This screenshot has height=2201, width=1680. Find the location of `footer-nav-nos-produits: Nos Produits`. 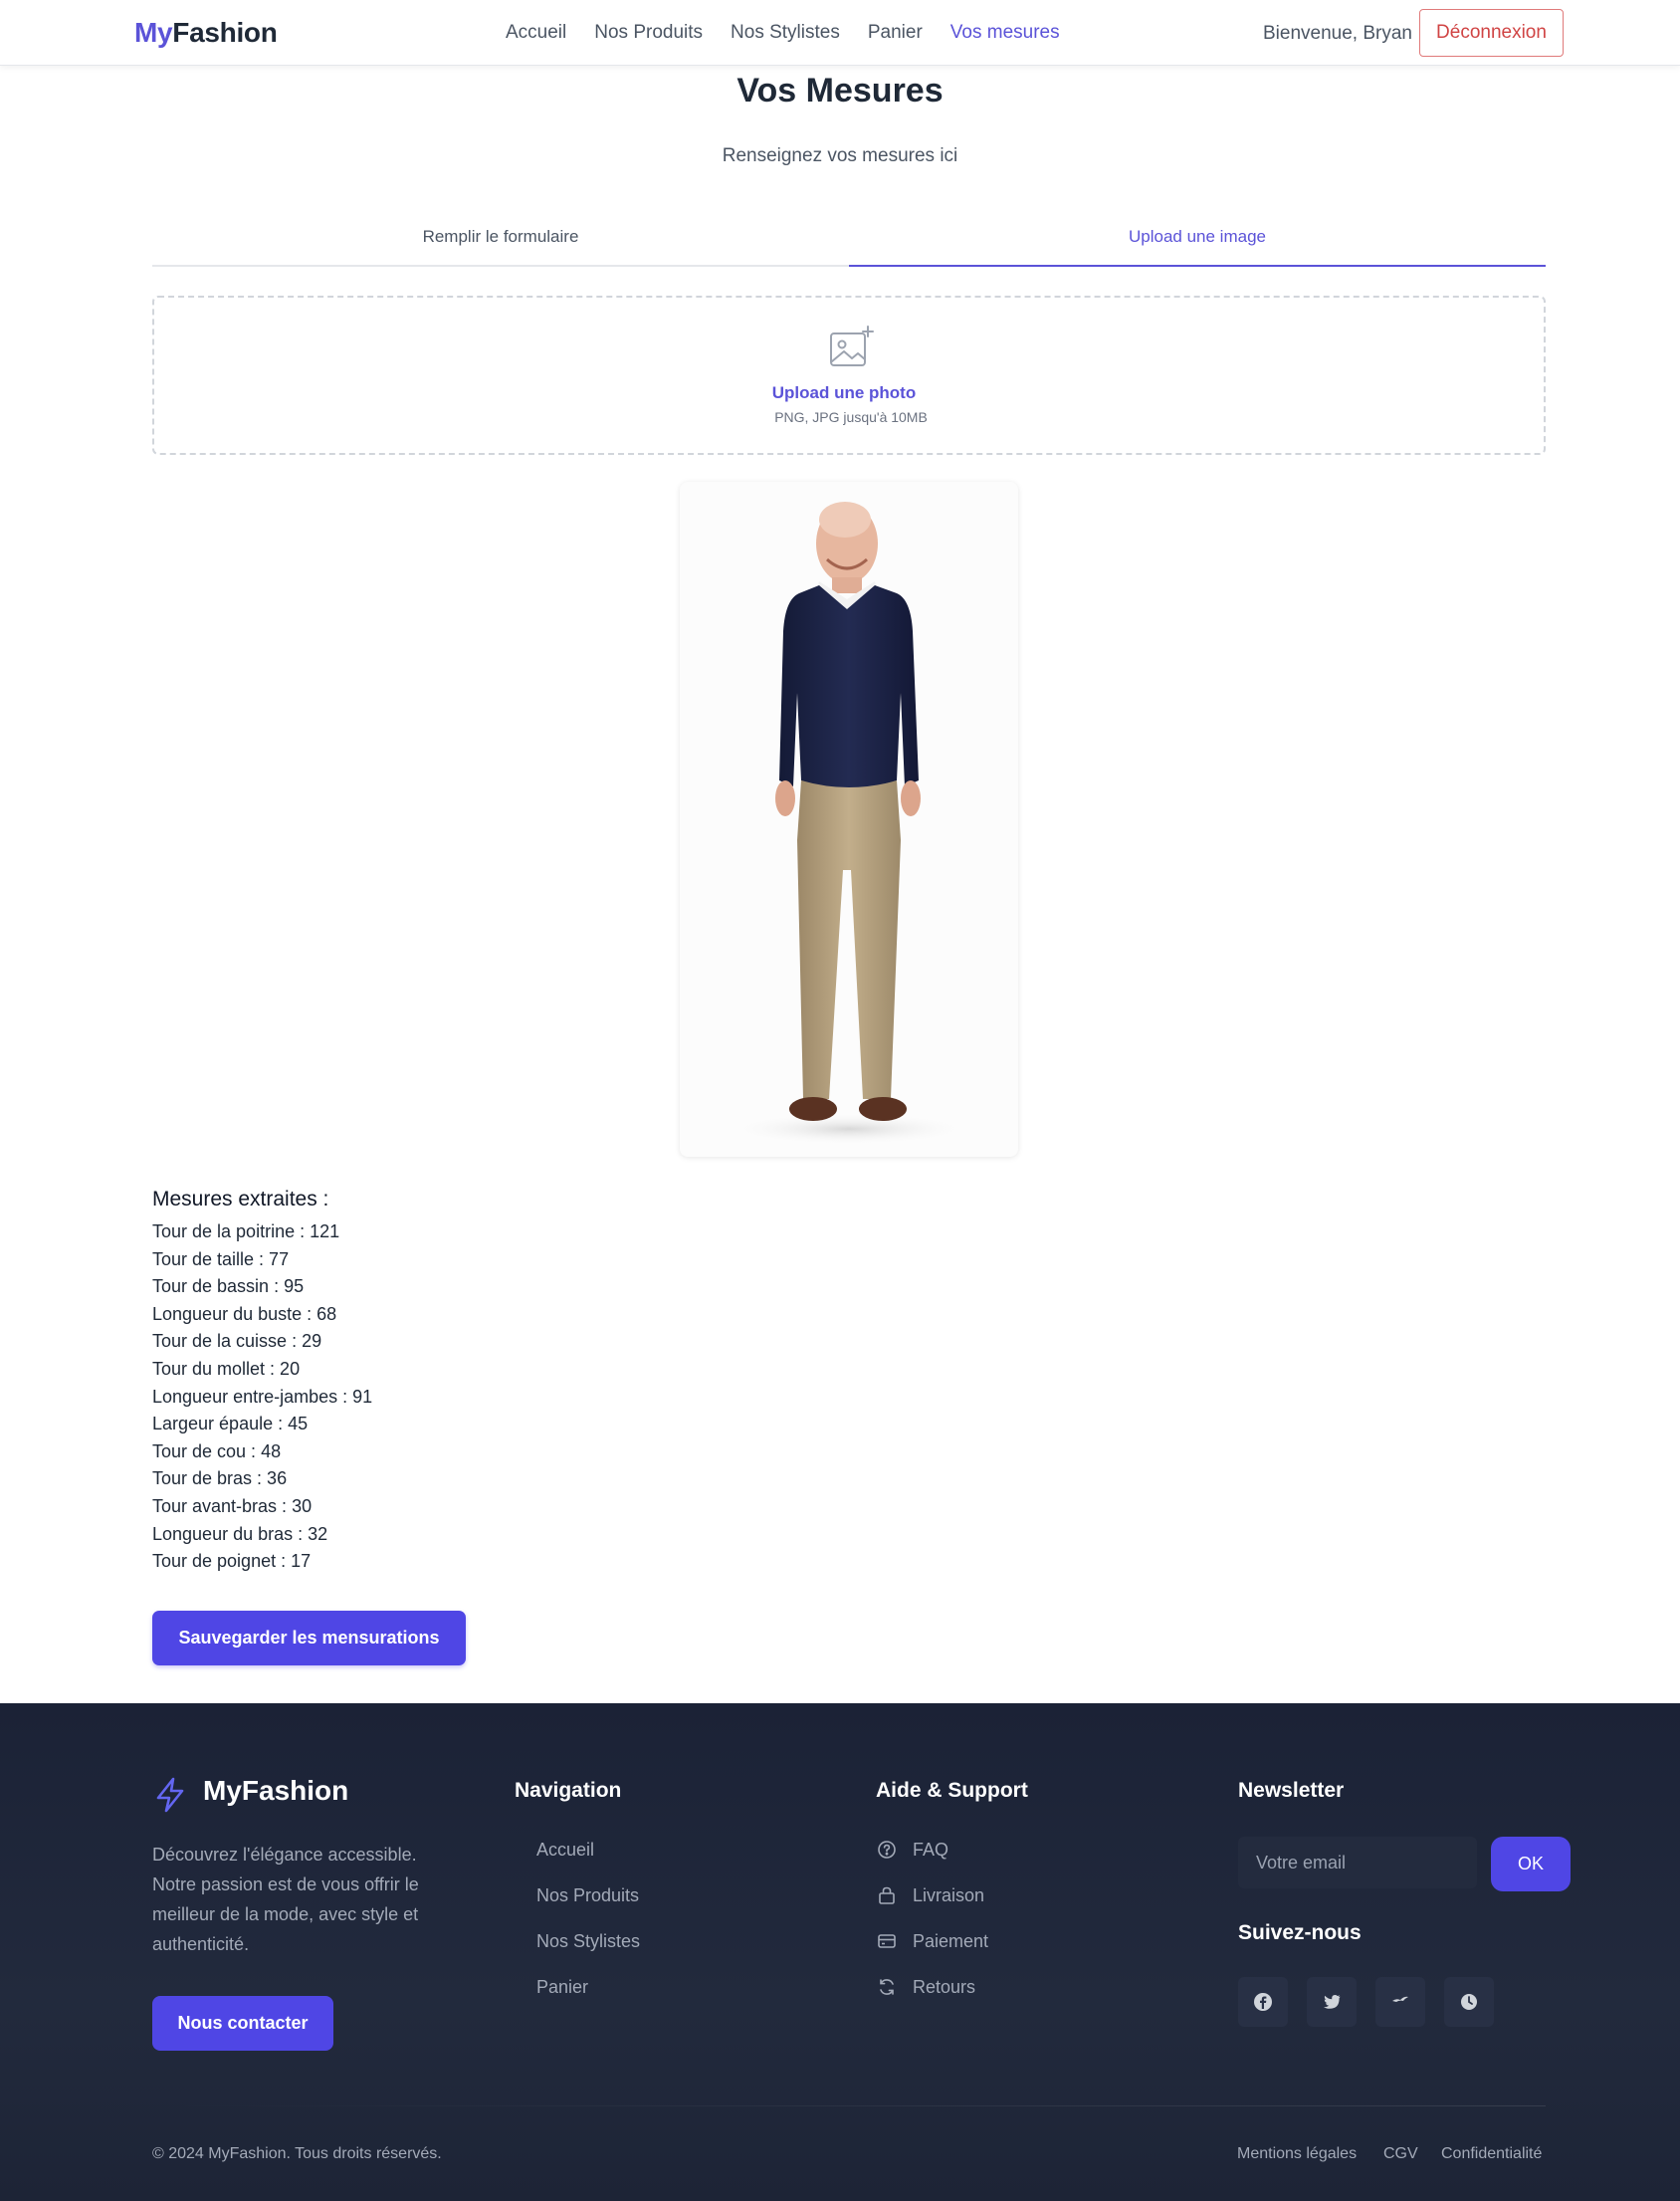

footer-nav-nos-produits: Nos Produits is located at coordinates (588, 1906).